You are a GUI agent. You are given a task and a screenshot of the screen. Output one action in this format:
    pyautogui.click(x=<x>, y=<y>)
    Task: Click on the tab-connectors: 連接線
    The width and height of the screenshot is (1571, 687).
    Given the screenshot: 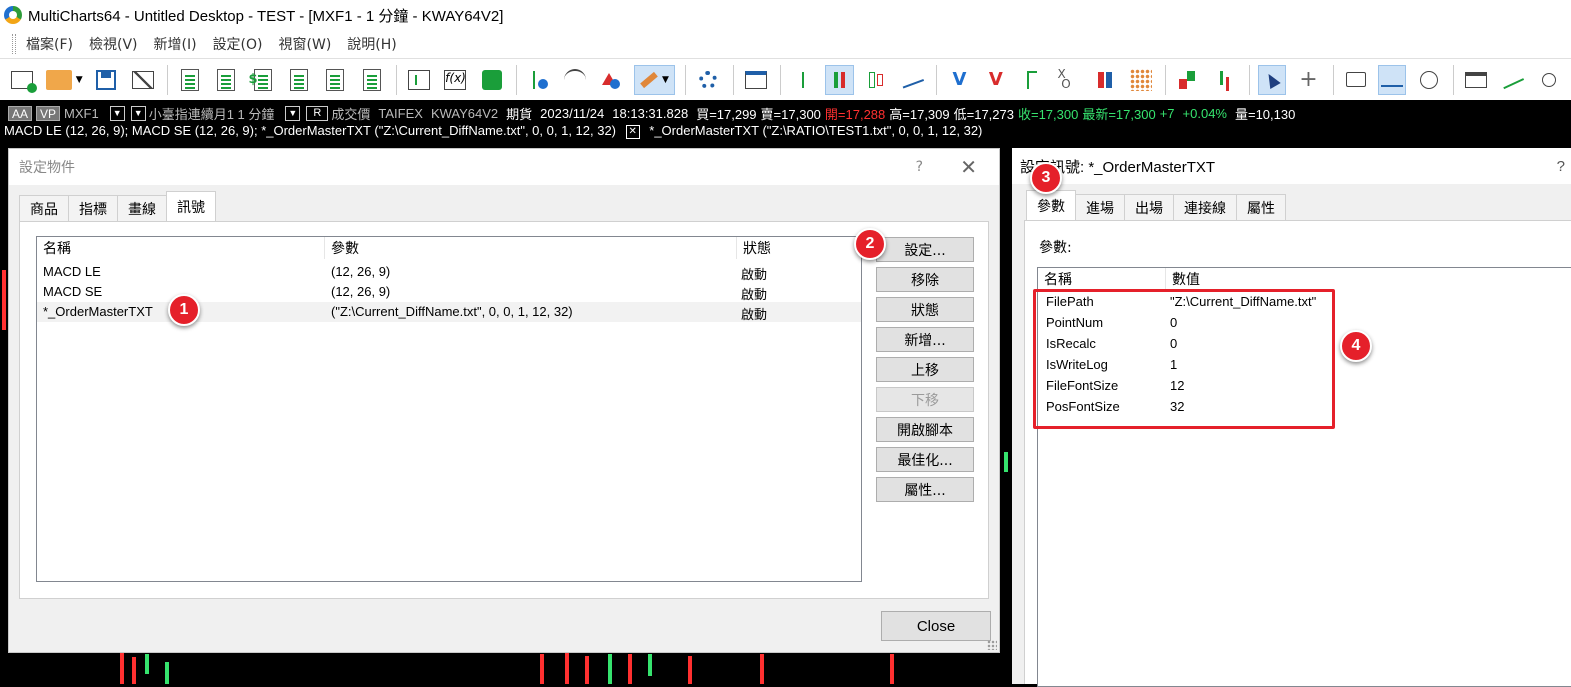 What is the action you would take?
    pyautogui.click(x=1205, y=207)
    